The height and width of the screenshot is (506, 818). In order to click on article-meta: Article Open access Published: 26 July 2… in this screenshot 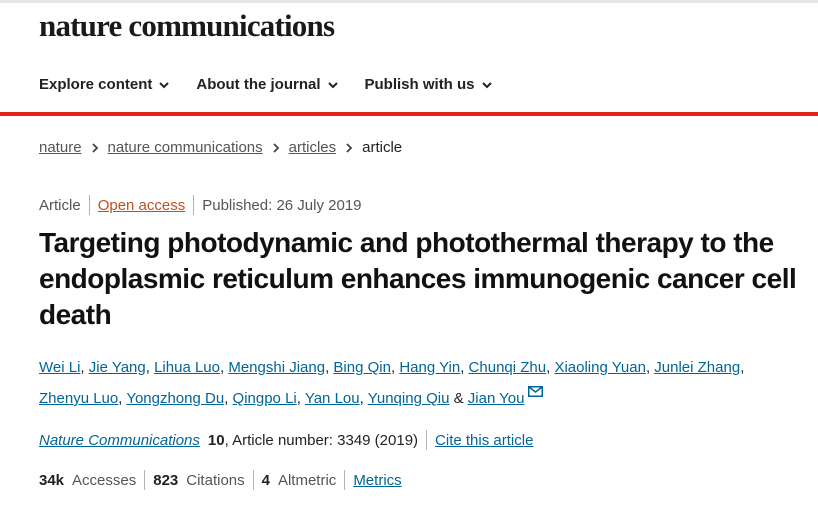, I will do `click(200, 205)`.